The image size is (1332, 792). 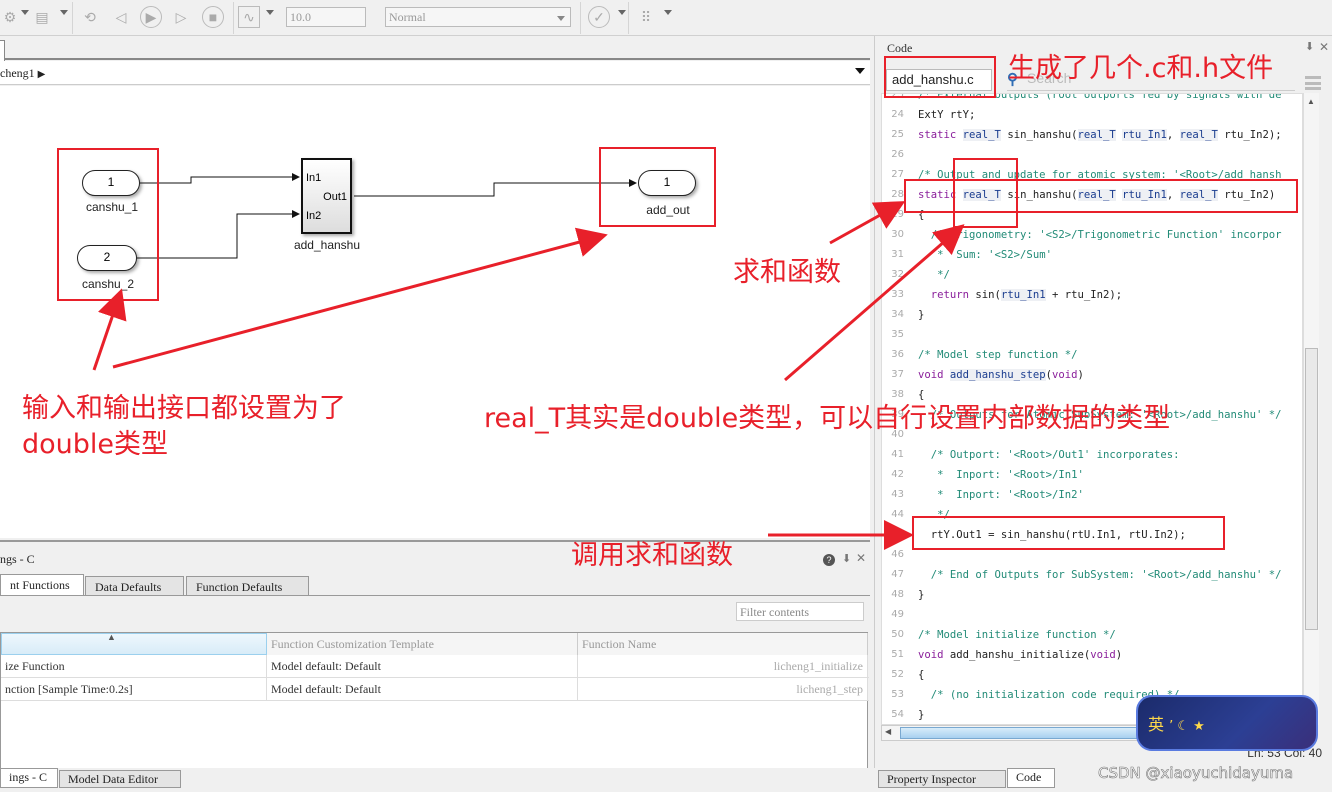 I want to click on tab-data-defaults: Data Defaults, so click(x=134, y=586).